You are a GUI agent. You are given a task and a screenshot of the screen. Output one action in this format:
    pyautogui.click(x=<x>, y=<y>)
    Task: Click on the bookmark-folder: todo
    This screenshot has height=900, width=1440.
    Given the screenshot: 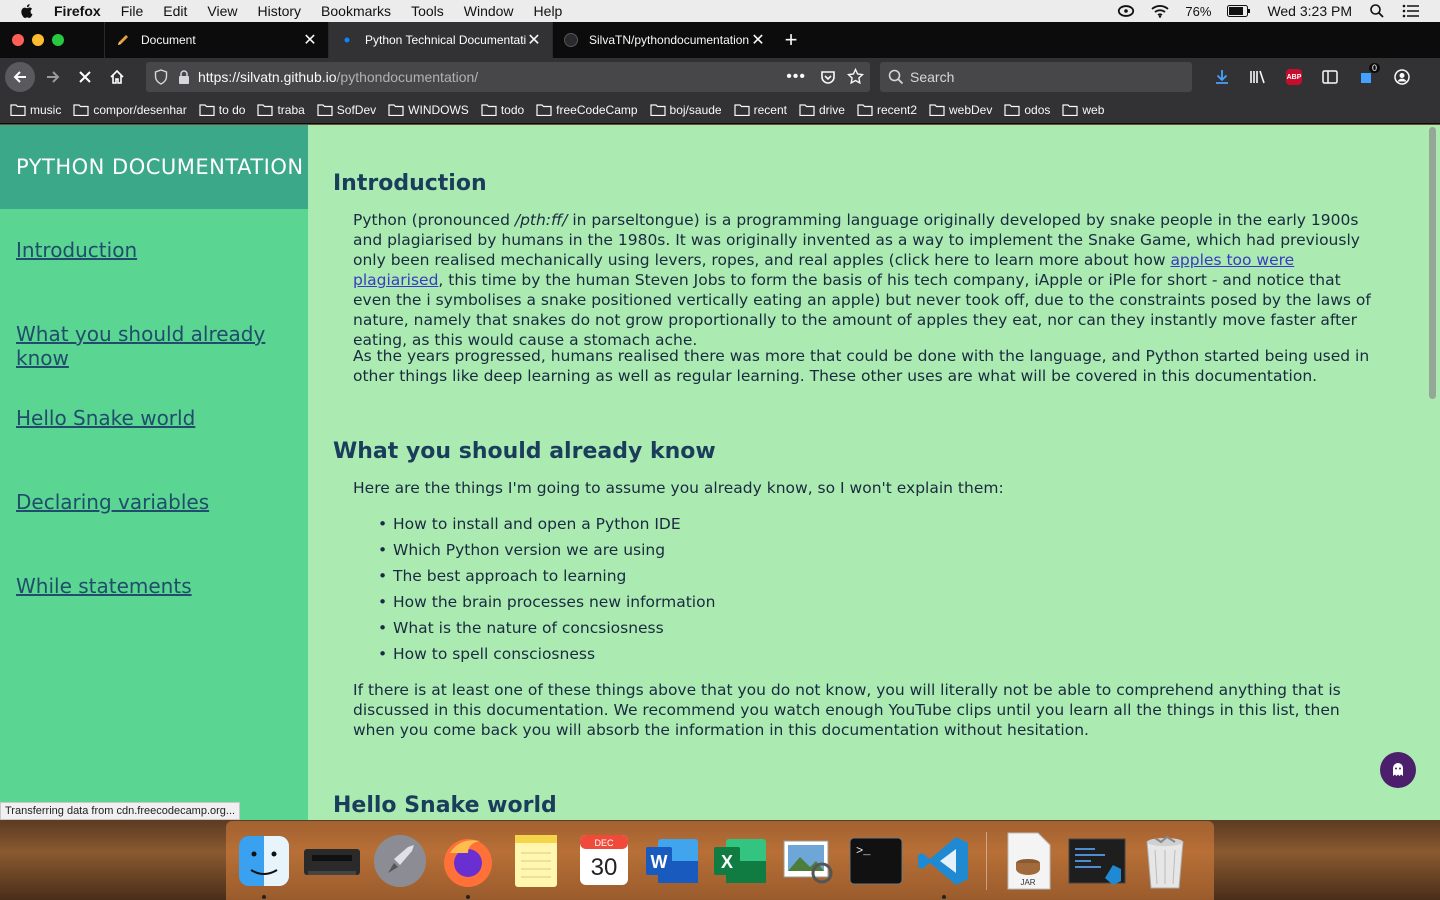 What is the action you would take?
    pyautogui.click(x=502, y=110)
    